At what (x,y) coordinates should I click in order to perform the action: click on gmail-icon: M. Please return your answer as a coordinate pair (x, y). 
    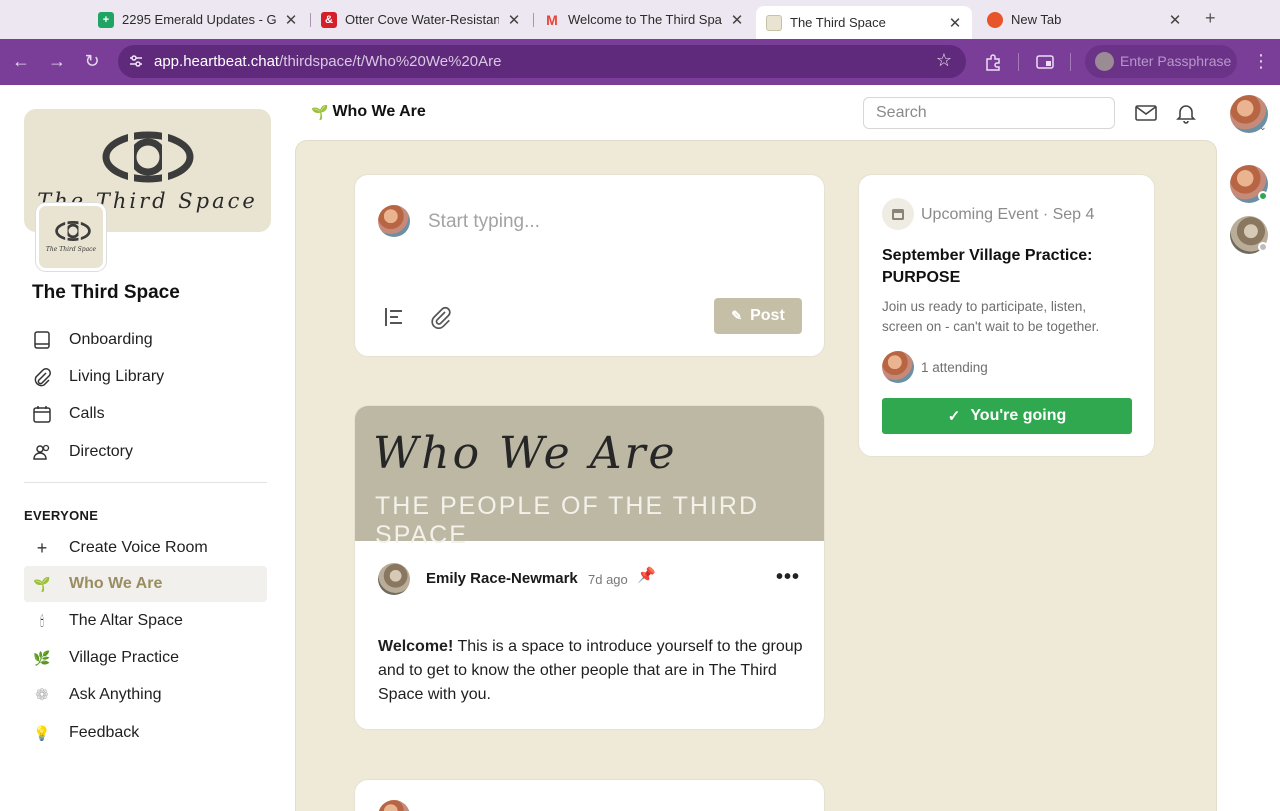
    Looking at the image, I should click on (552, 19).